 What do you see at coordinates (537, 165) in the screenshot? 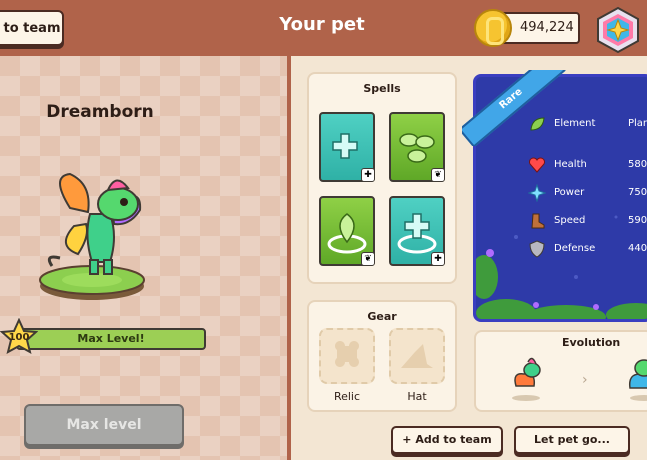
I see `heart-icon` at bounding box center [537, 165].